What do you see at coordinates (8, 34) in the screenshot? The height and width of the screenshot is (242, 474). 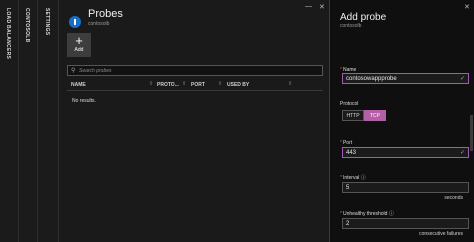 I see `strip-label: LOAD BALANCERS` at bounding box center [8, 34].